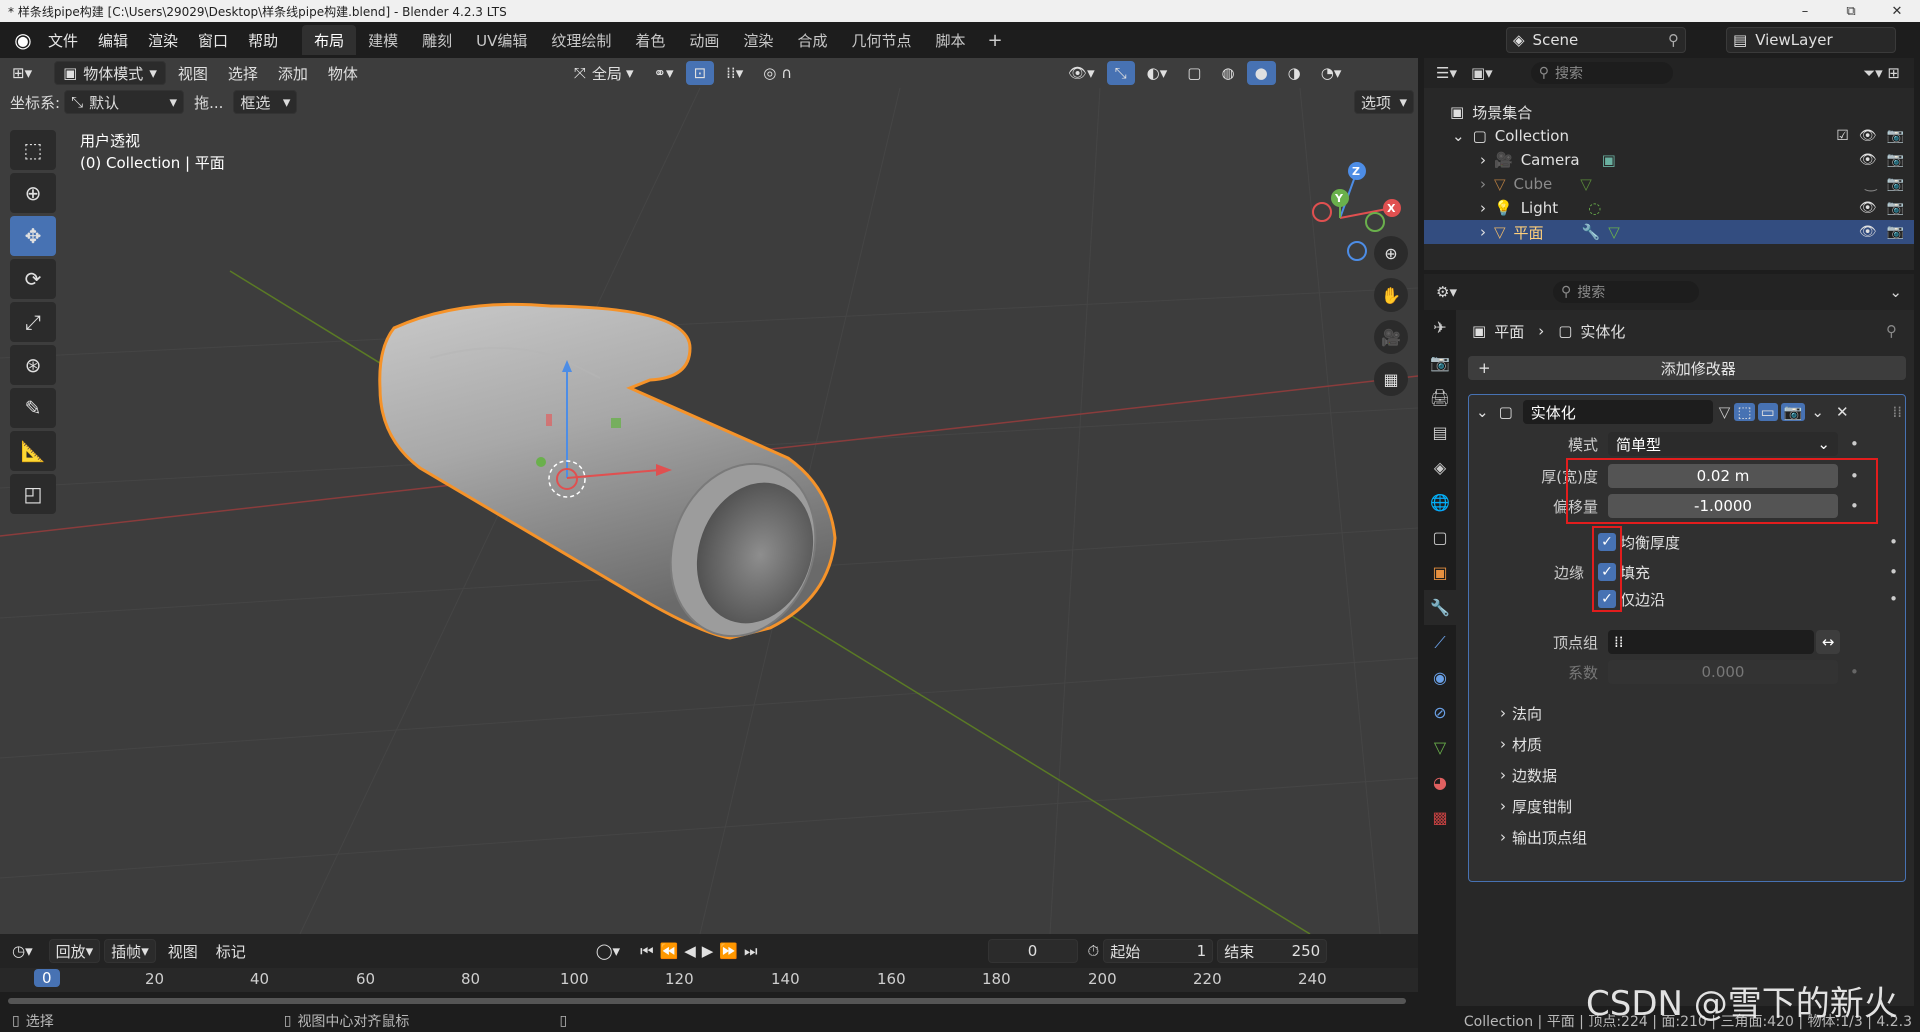 This screenshot has height=1032, width=1920. What do you see at coordinates (501, 40) in the screenshot?
I see `tab-uv-editing: UV编辑` at bounding box center [501, 40].